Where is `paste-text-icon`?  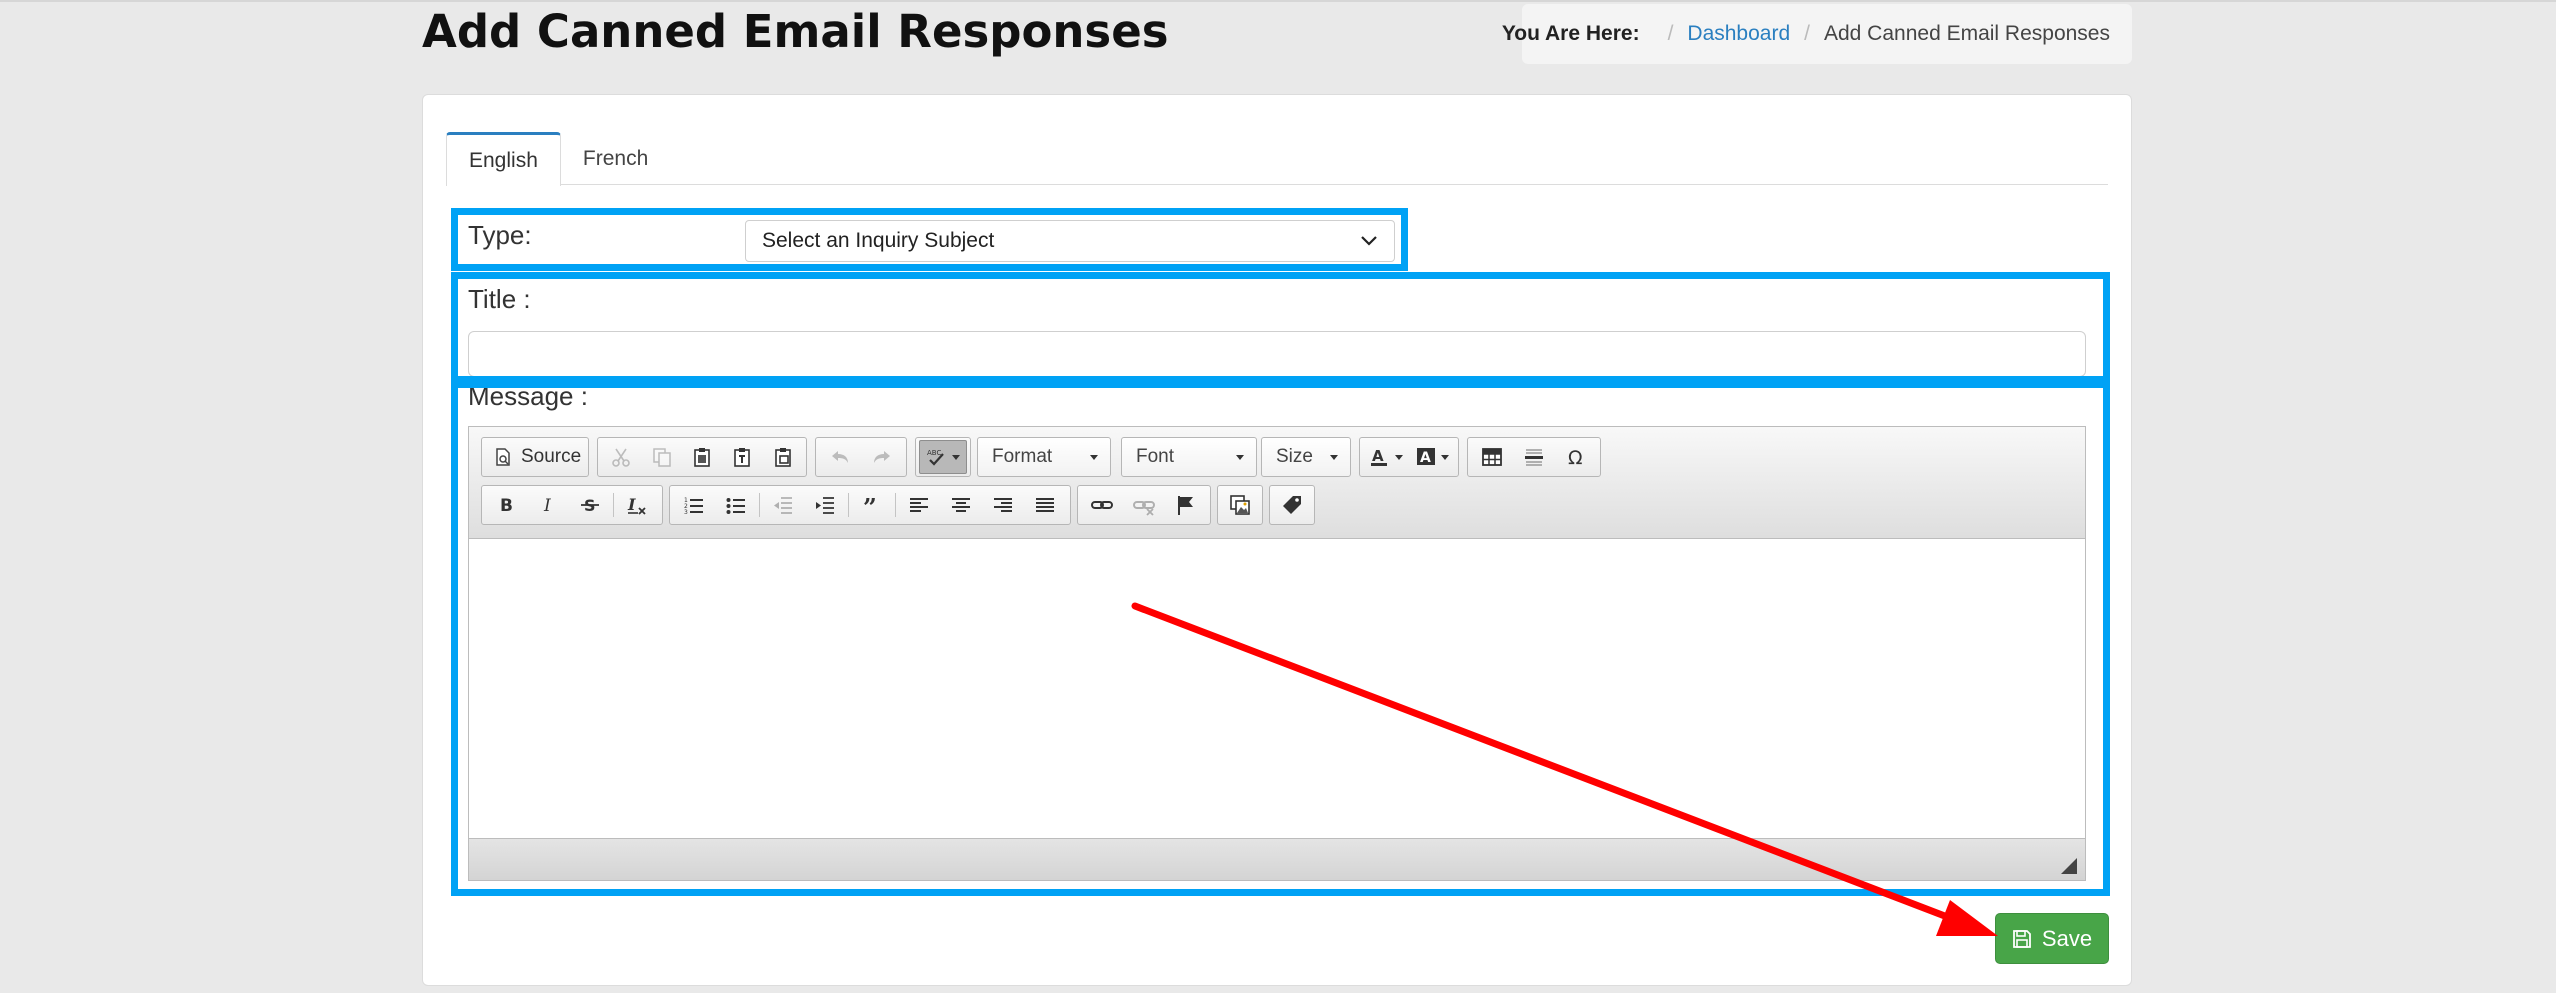 paste-text-icon is located at coordinates (742, 457).